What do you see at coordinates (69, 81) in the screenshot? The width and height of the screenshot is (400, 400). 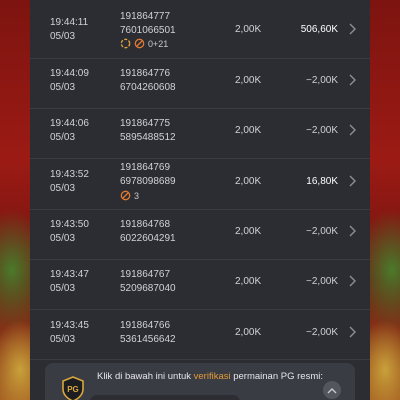 I see `row-timestamp: 19:44:09 05/03` at bounding box center [69, 81].